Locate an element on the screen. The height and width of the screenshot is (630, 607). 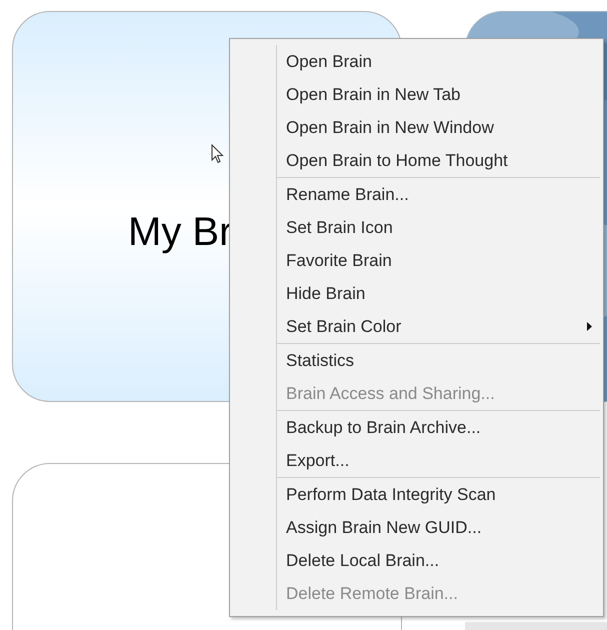
brain-name: My Br is located at coordinates (180, 232).